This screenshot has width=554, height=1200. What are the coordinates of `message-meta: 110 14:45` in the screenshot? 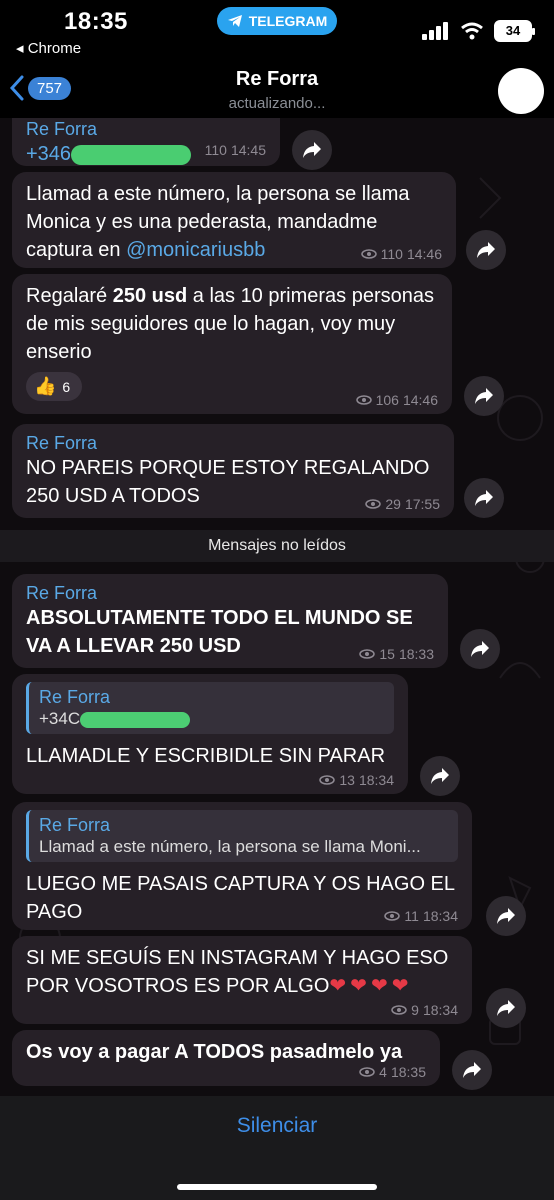 It's located at (235, 150).